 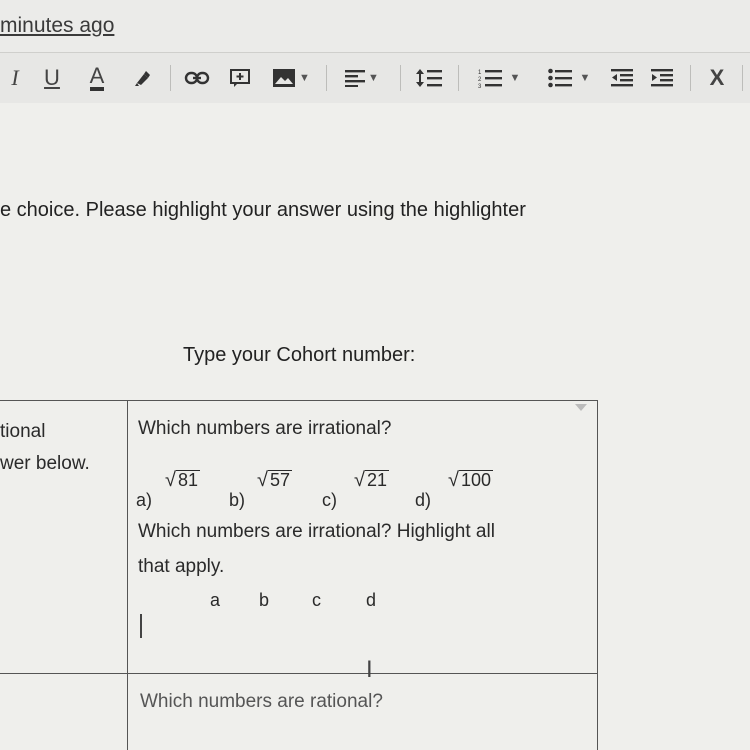 I want to click on highlighter-icon, so click(x=142, y=78).